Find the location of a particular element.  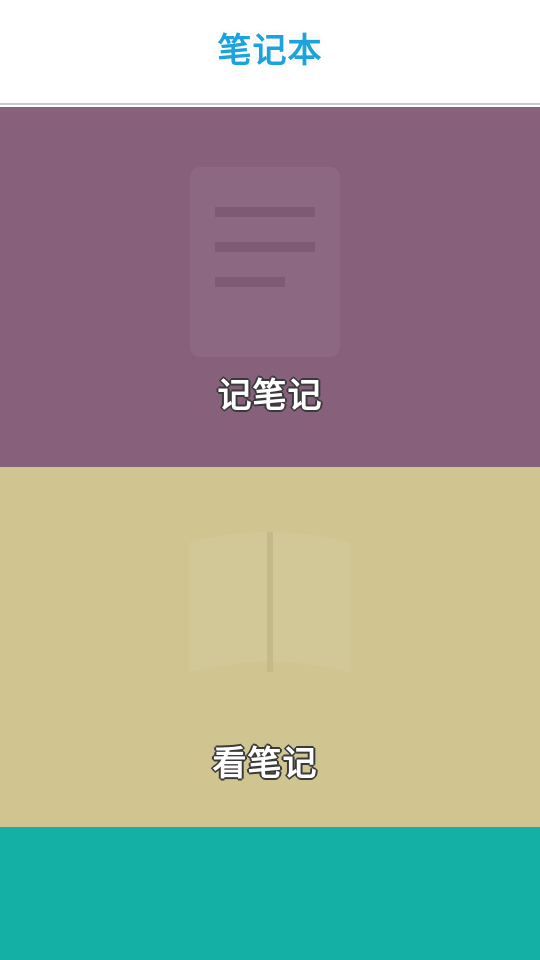

bottom-panel is located at coordinates (270, 893).